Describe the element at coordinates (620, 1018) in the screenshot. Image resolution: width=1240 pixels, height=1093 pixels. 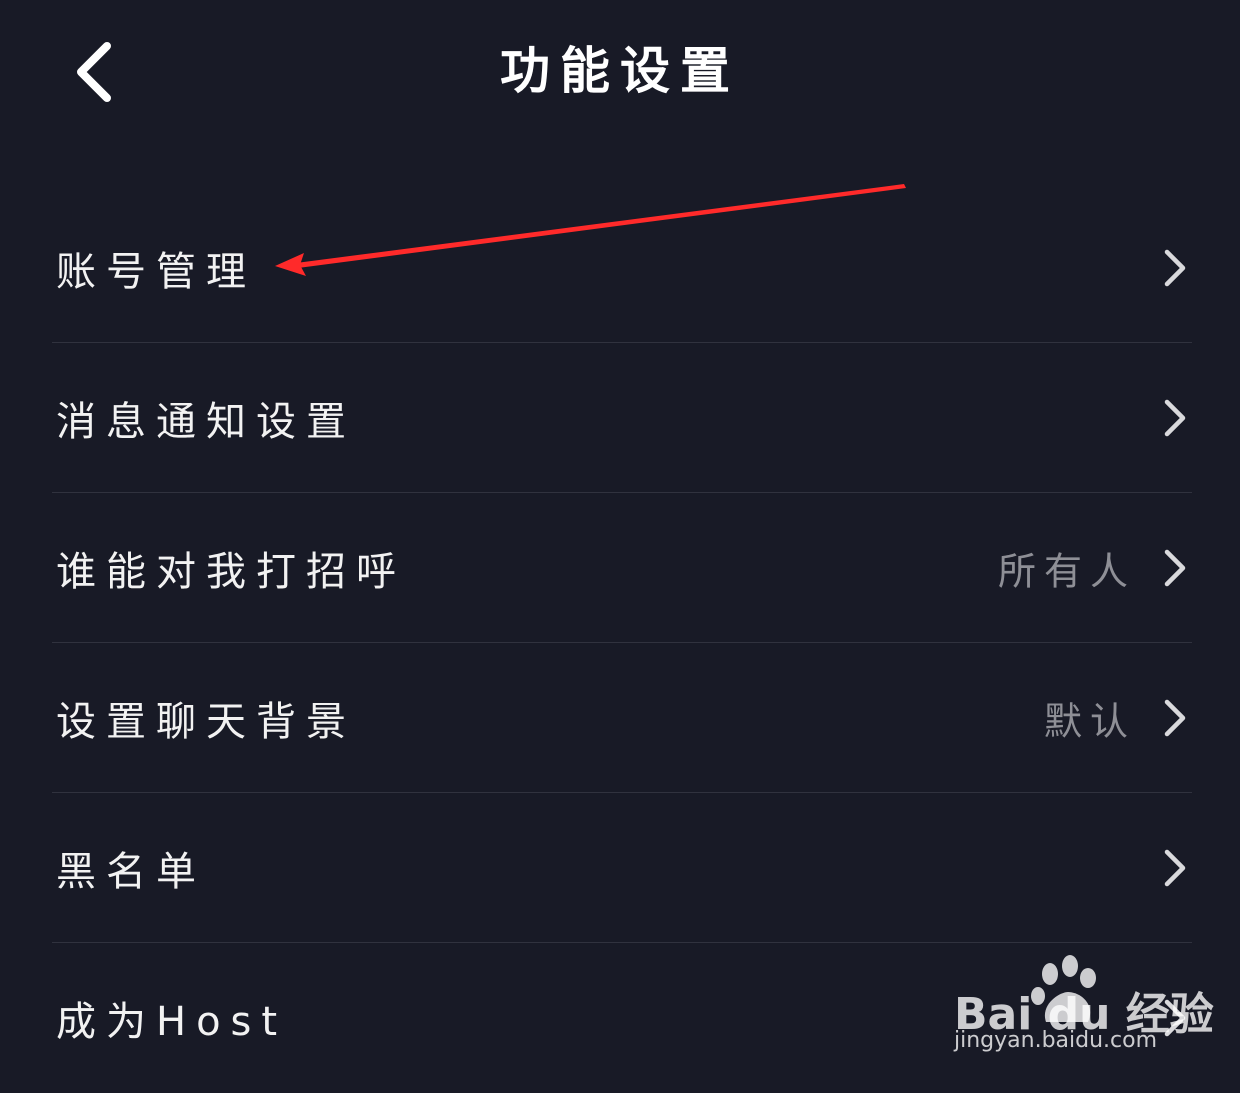
I see `settings-item-become-host: 成为Host` at that location.